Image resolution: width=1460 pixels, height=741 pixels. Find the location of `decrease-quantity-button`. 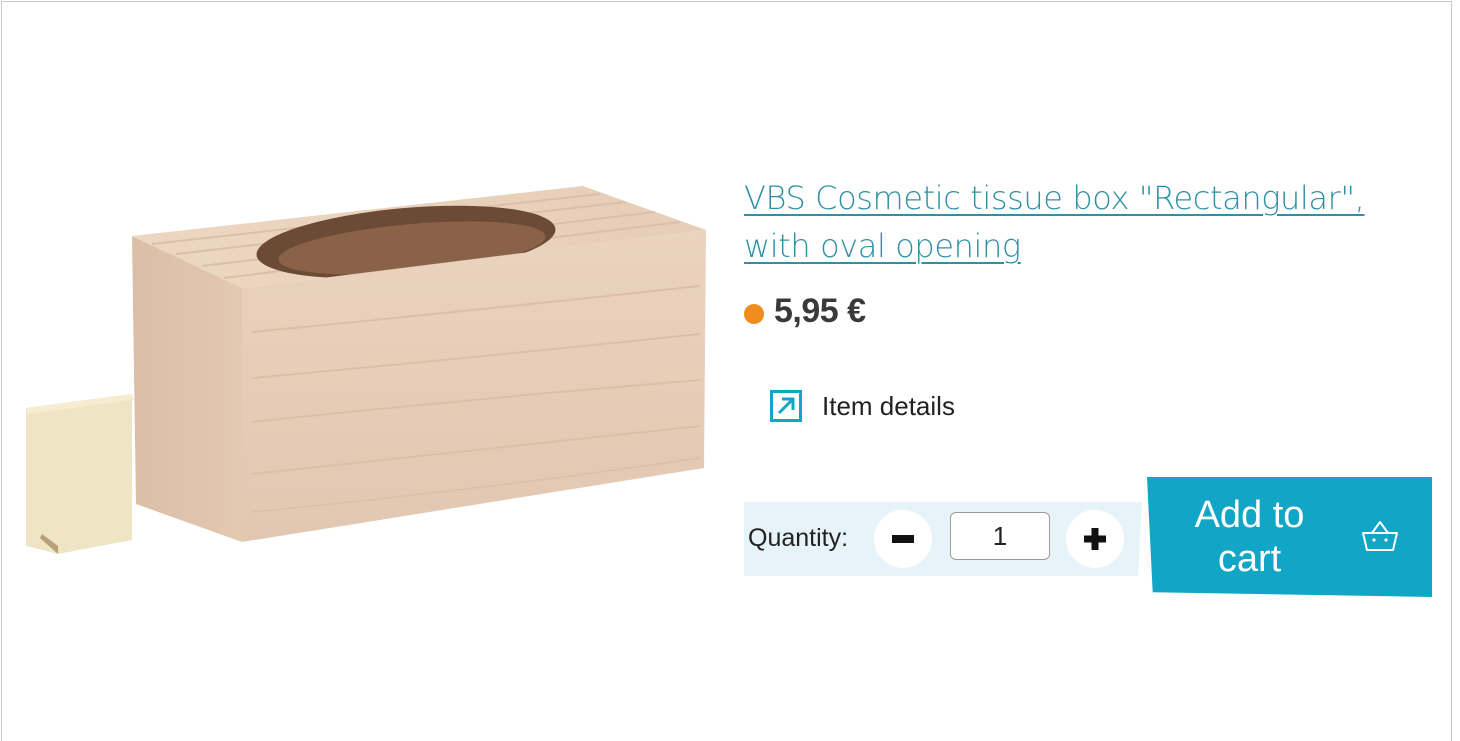

decrease-quantity-button is located at coordinates (903, 539).